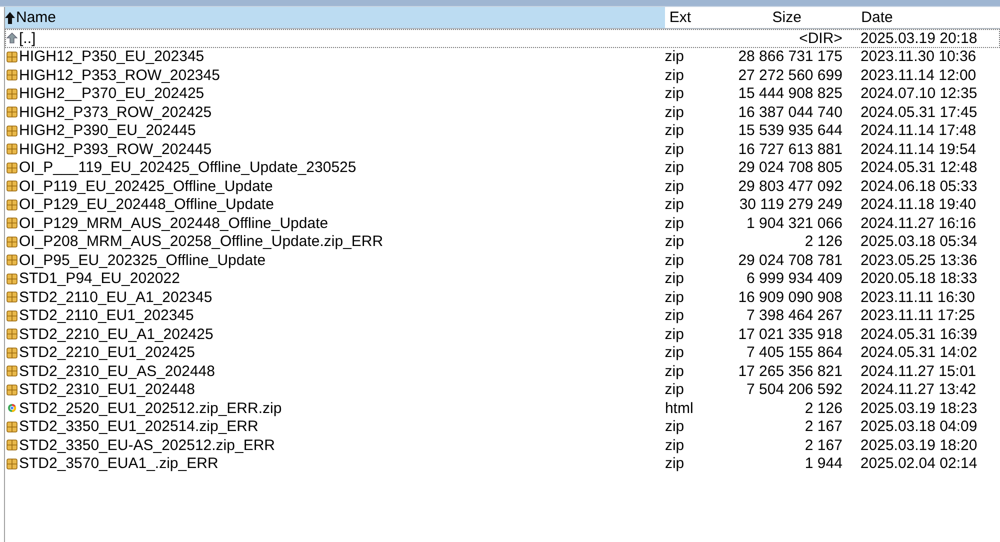  I want to click on file-size: 7 405 155 864, so click(794, 353).